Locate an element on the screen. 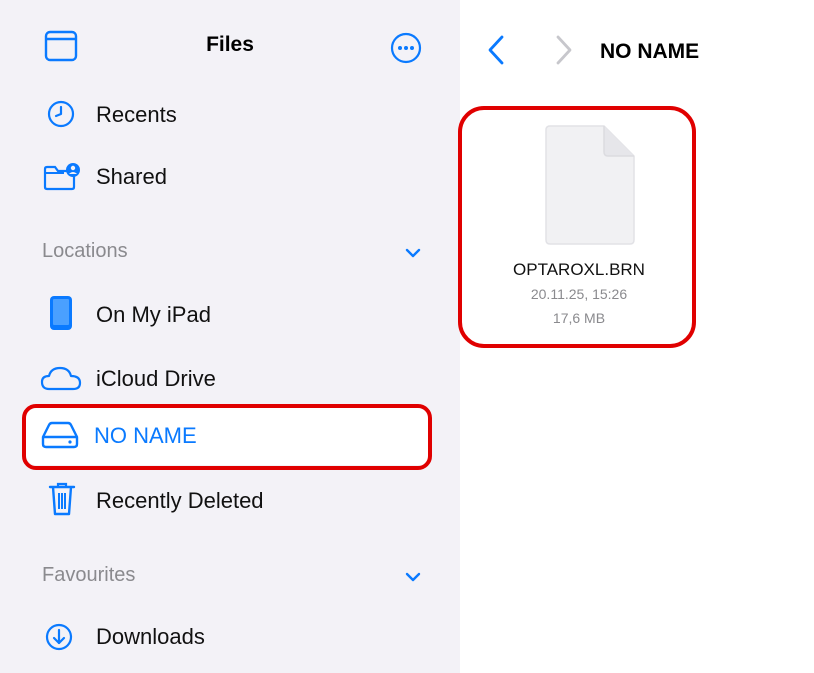 The image size is (814, 673). highlight-box-sidebar is located at coordinates (227, 437).